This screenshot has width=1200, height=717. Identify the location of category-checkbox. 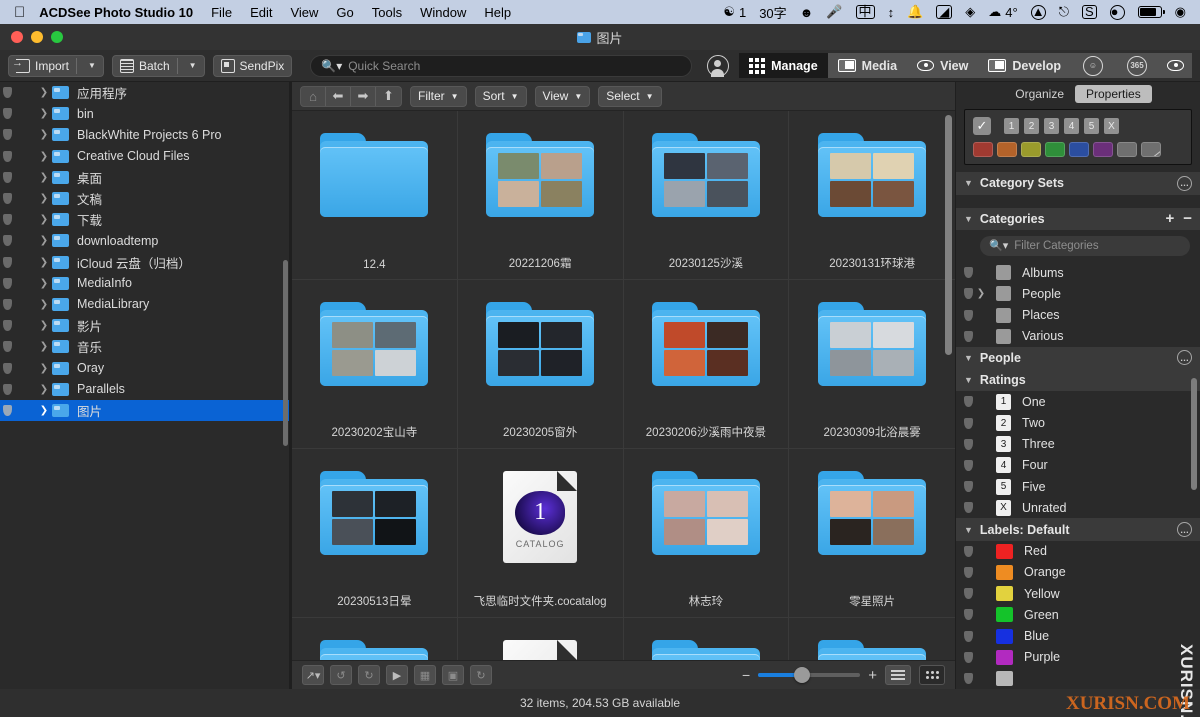
(1003, 294).